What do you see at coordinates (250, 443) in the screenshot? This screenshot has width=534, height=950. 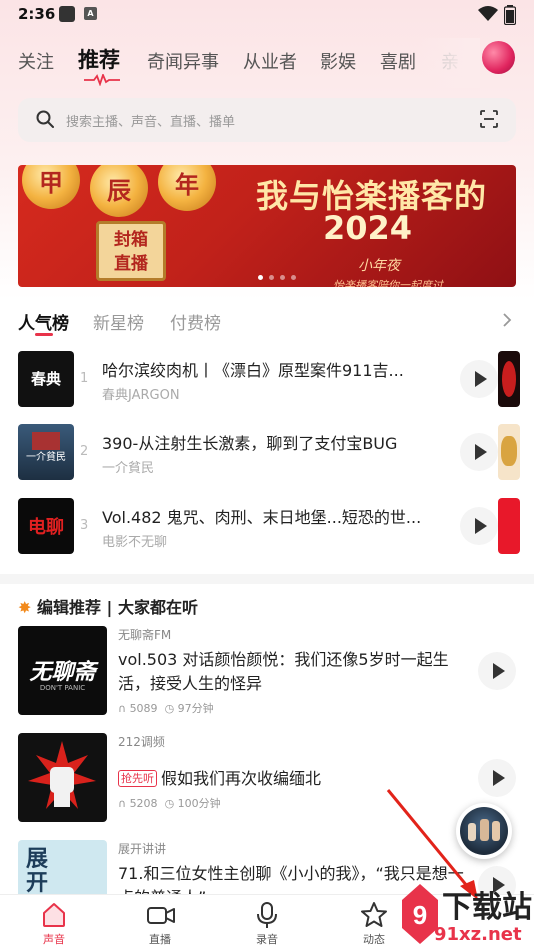 I see `episode-title: 390-从注射生长激素，聊到了支付宝BUG` at bounding box center [250, 443].